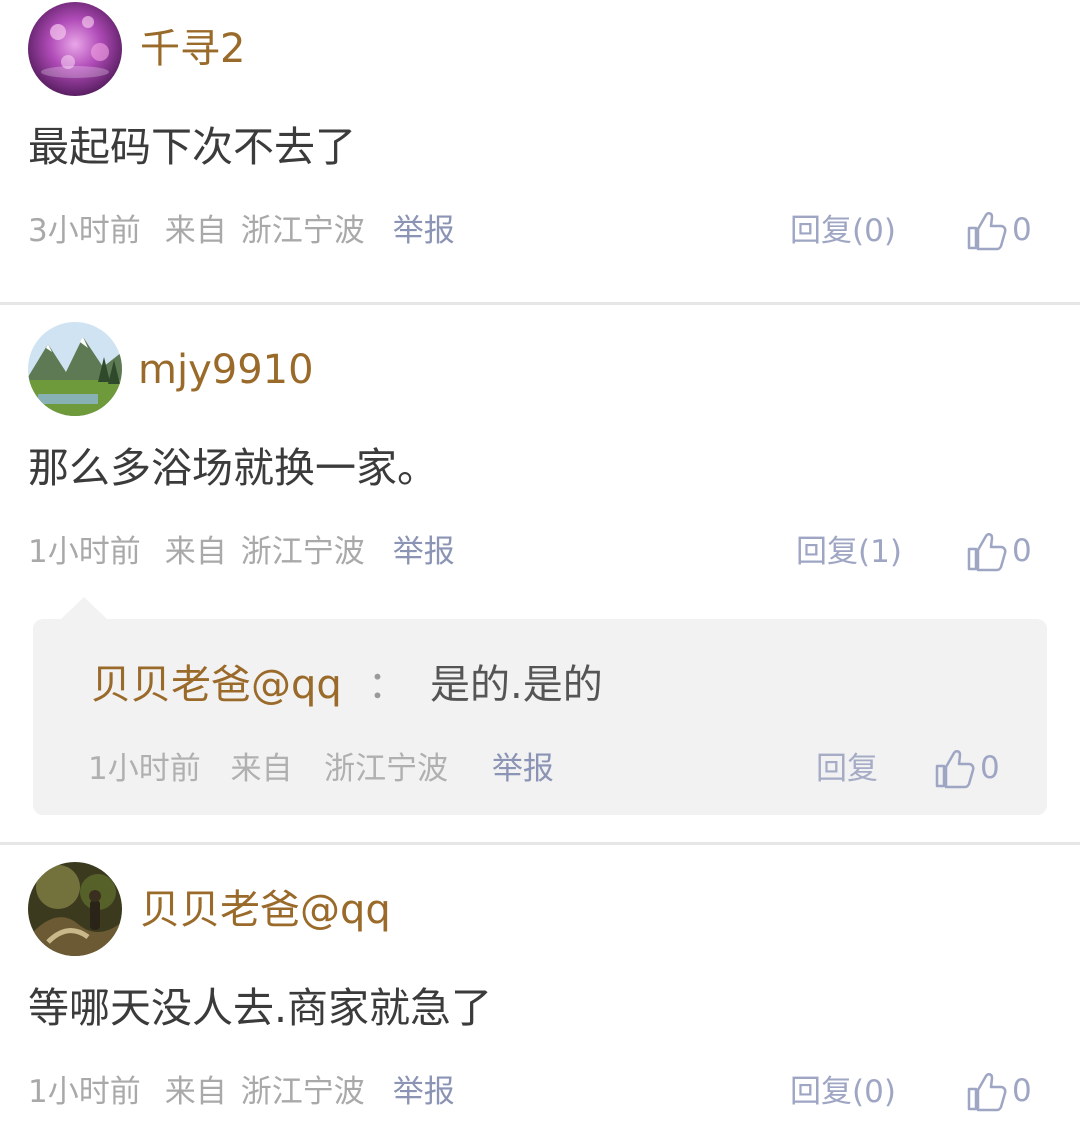 This screenshot has width=1080, height=1146. I want to click on reply-button: 回复(1), so click(849, 552).